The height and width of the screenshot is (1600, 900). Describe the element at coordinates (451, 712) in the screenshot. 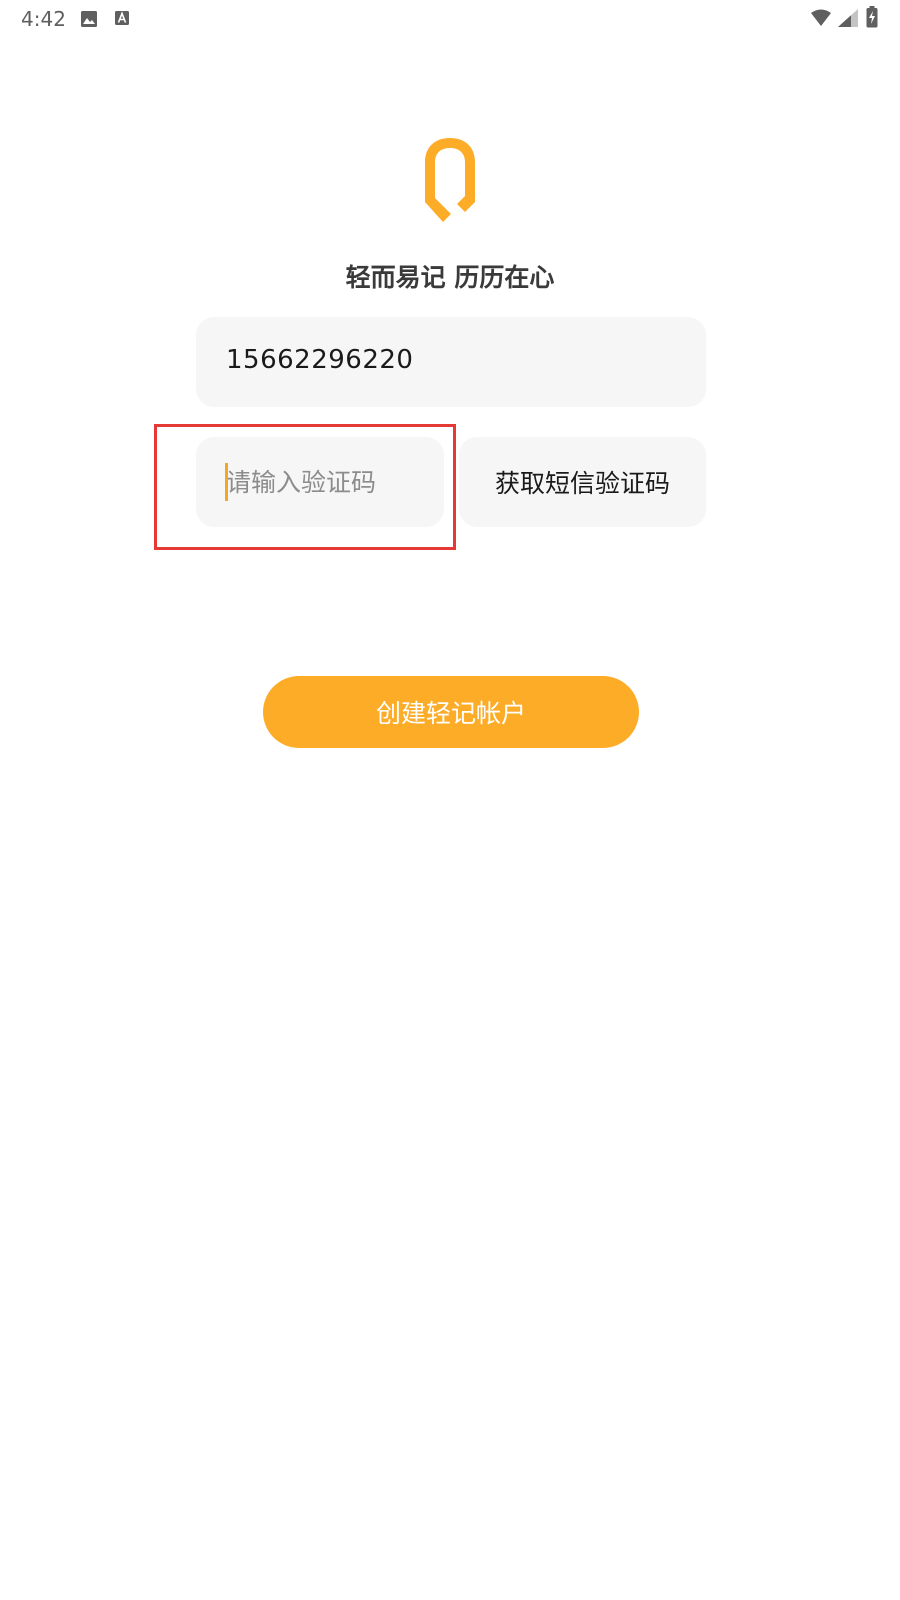

I see `create-account-button: 创建轻记帐户` at that location.